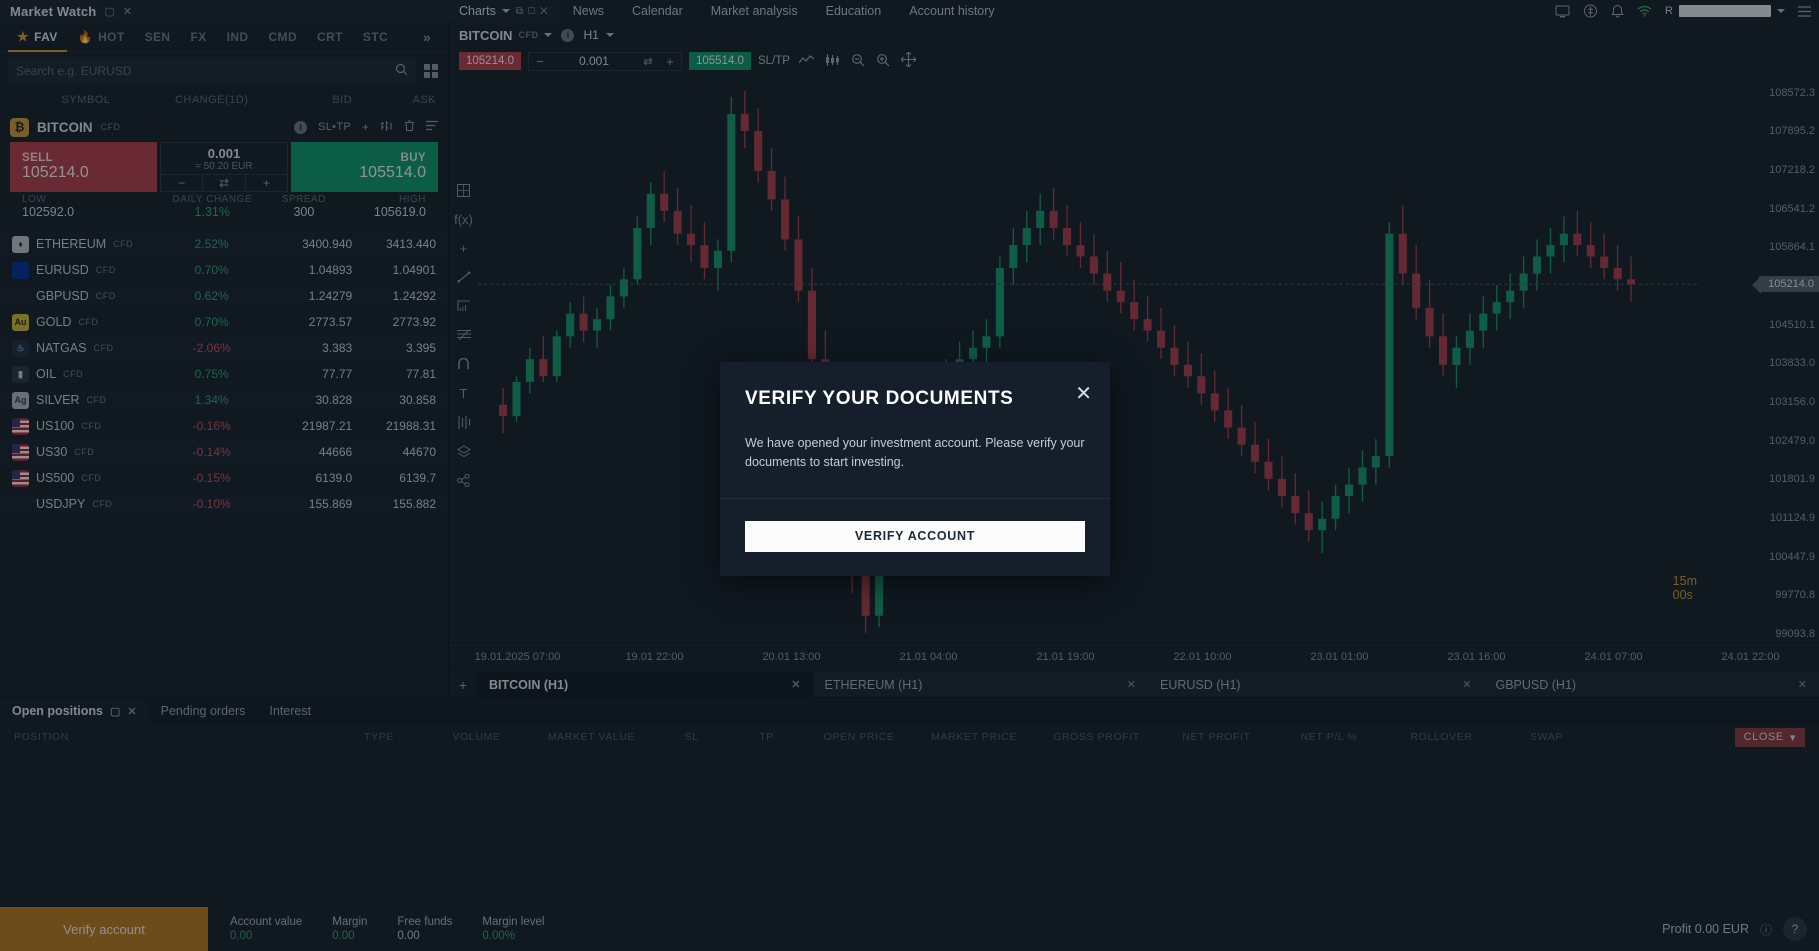 The height and width of the screenshot is (951, 1819). What do you see at coordinates (915, 536) in the screenshot?
I see `verify-account-button: VERIFY ACCOUNT` at bounding box center [915, 536].